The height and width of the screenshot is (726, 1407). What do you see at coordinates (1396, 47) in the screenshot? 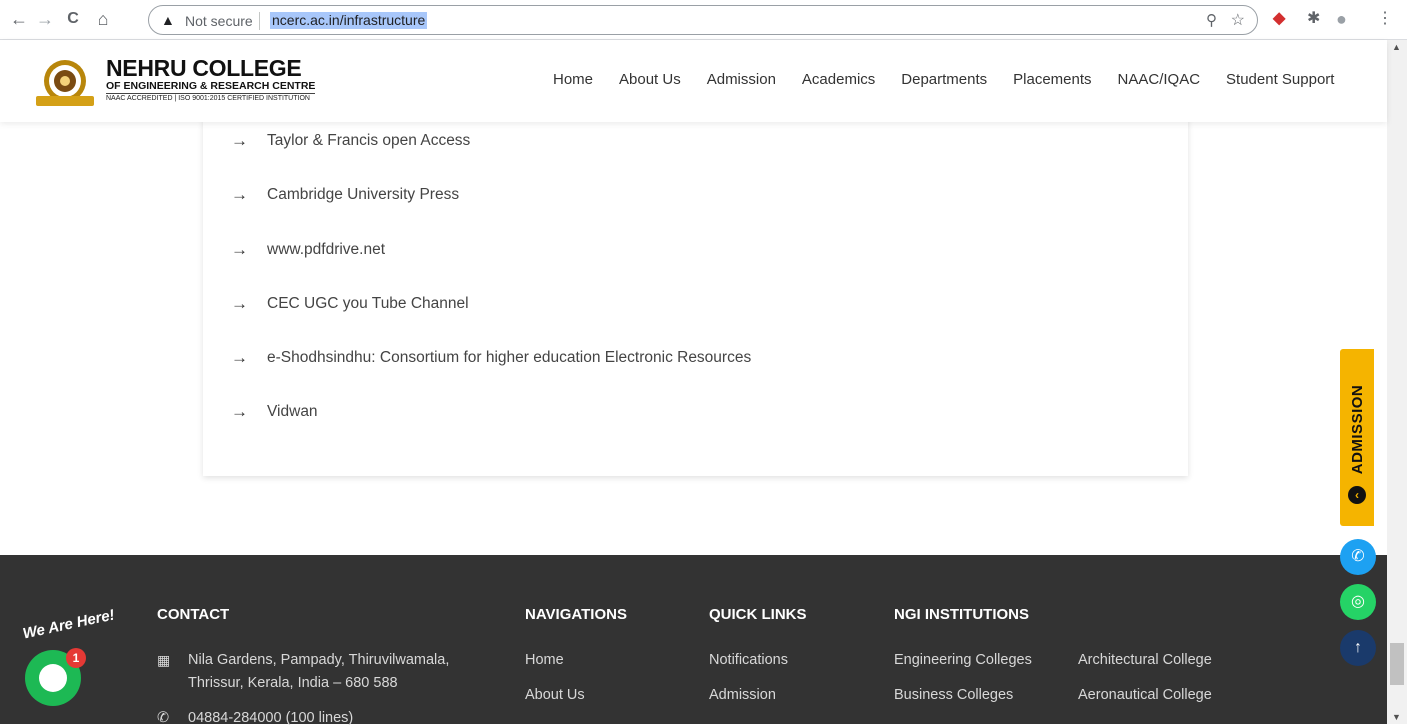
I see `scroll-up-icon: ▲` at bounding box center [1396, 47].